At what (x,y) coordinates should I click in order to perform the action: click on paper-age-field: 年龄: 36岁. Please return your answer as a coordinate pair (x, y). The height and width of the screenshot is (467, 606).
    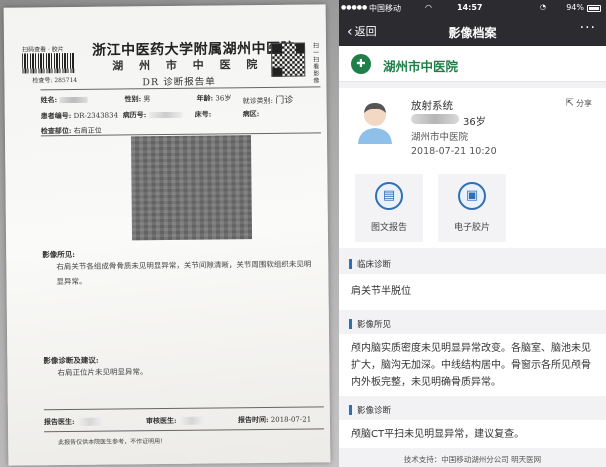
    Looking at the image, I should click on (214, 98).